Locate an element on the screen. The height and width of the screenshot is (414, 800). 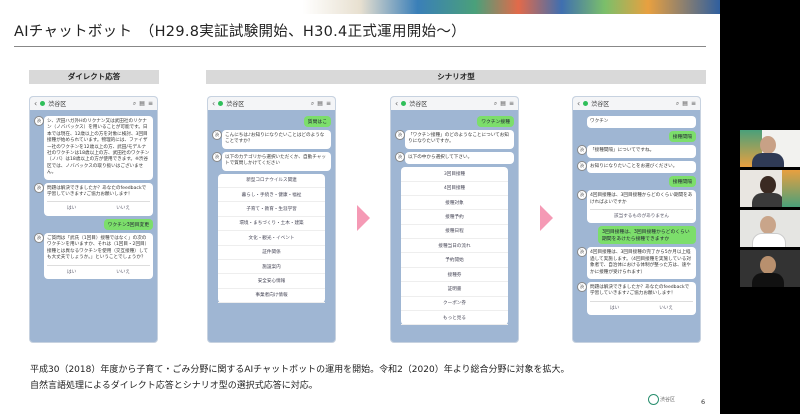
background-art is located at coordinates (791, 188).